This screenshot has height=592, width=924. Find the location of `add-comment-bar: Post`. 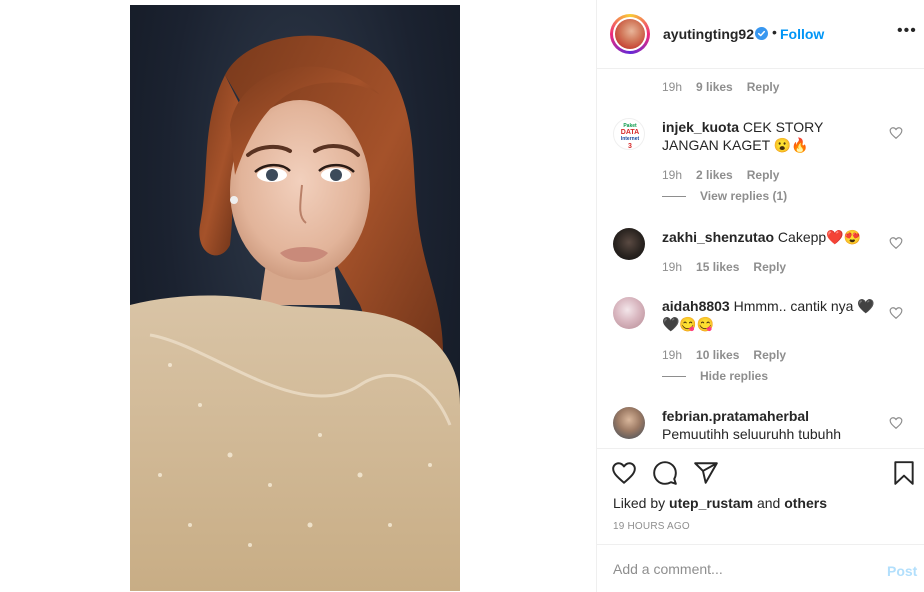

add-comment-bar: Post is located at coordinates (760, 568).